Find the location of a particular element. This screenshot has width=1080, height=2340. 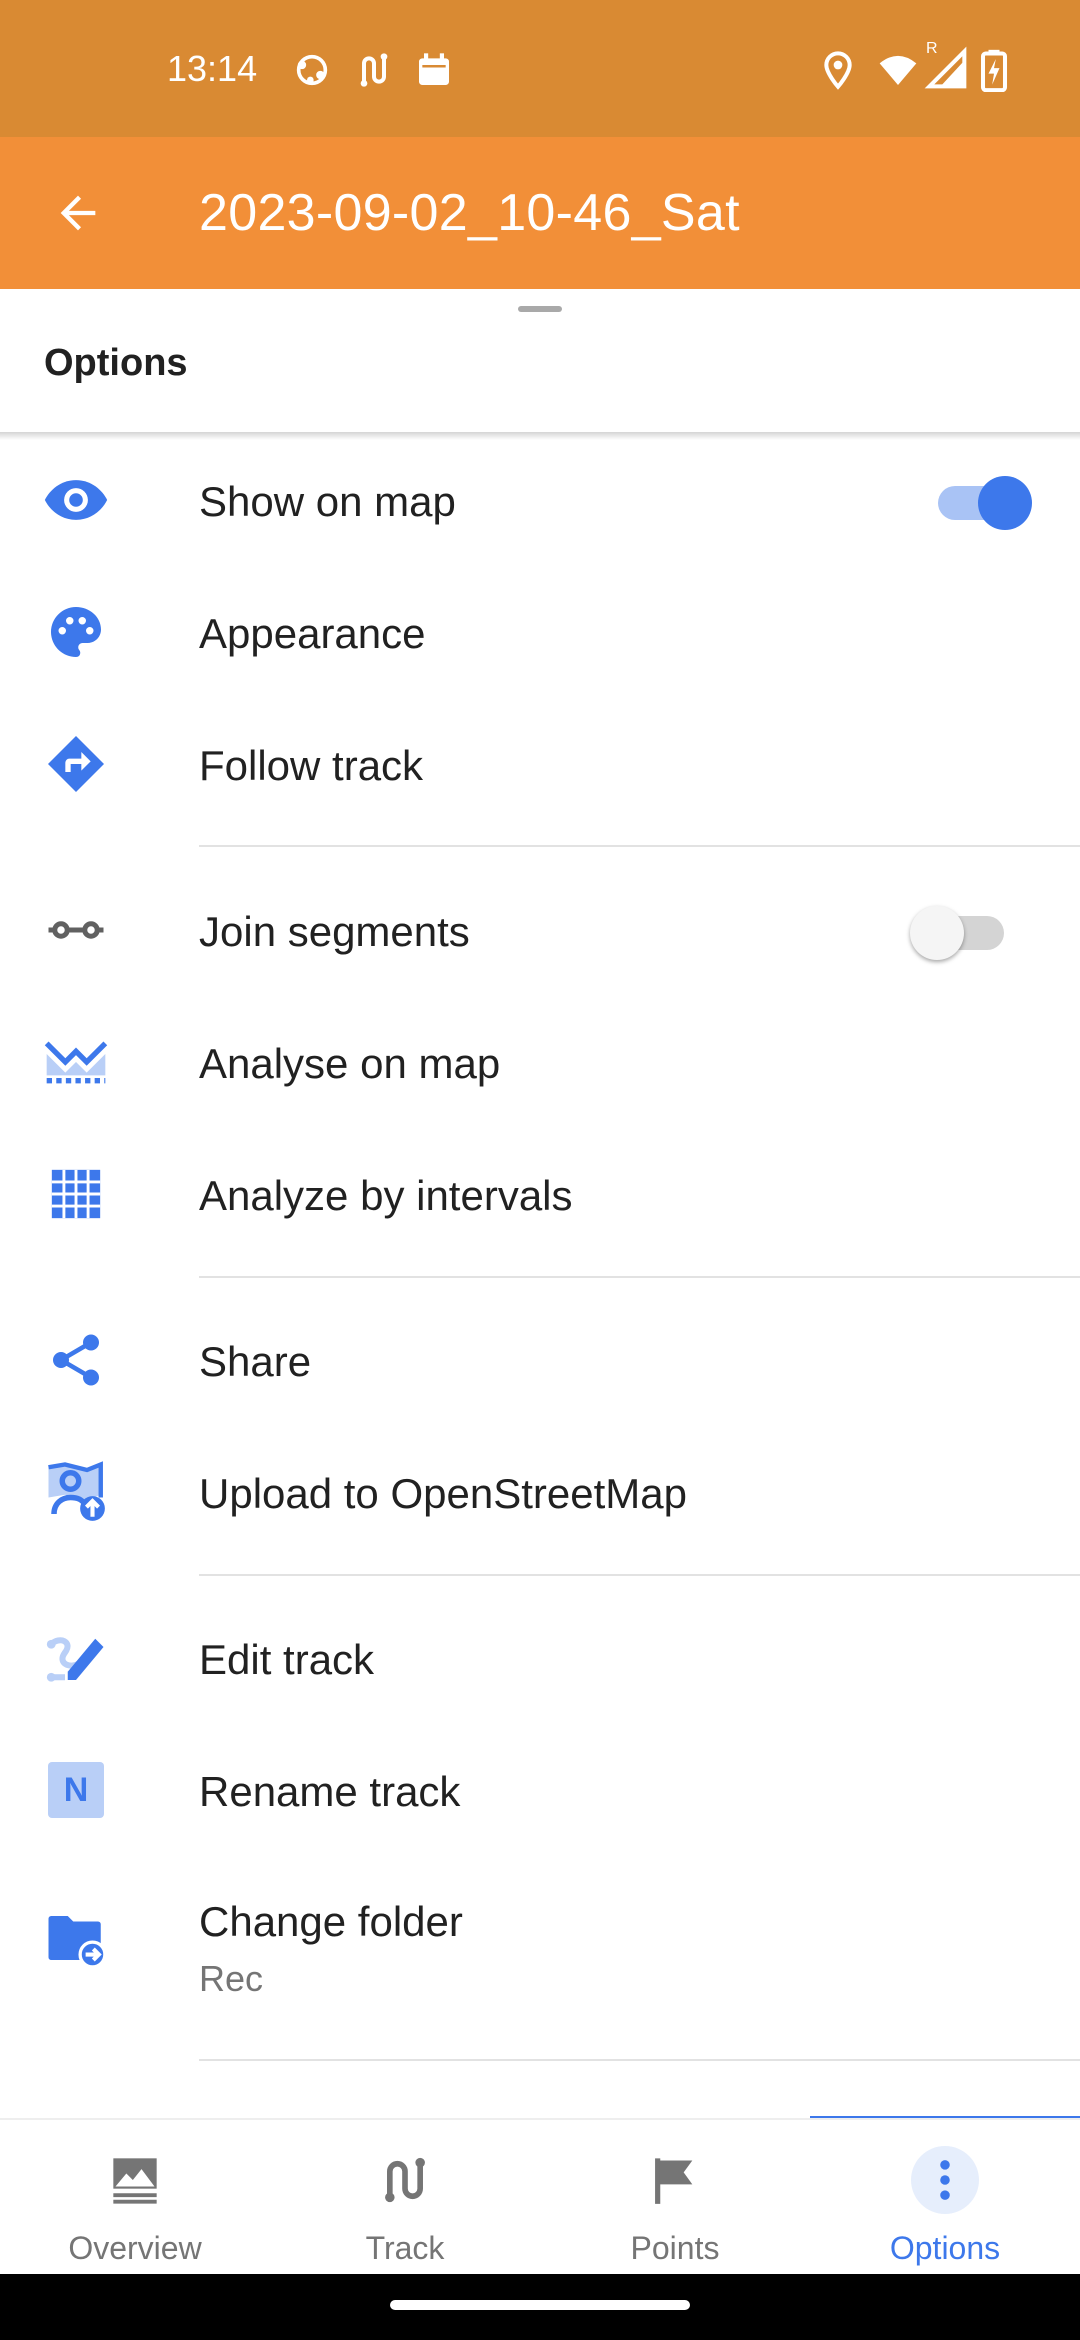

wifi-icon is located at coordinates (898, 70).